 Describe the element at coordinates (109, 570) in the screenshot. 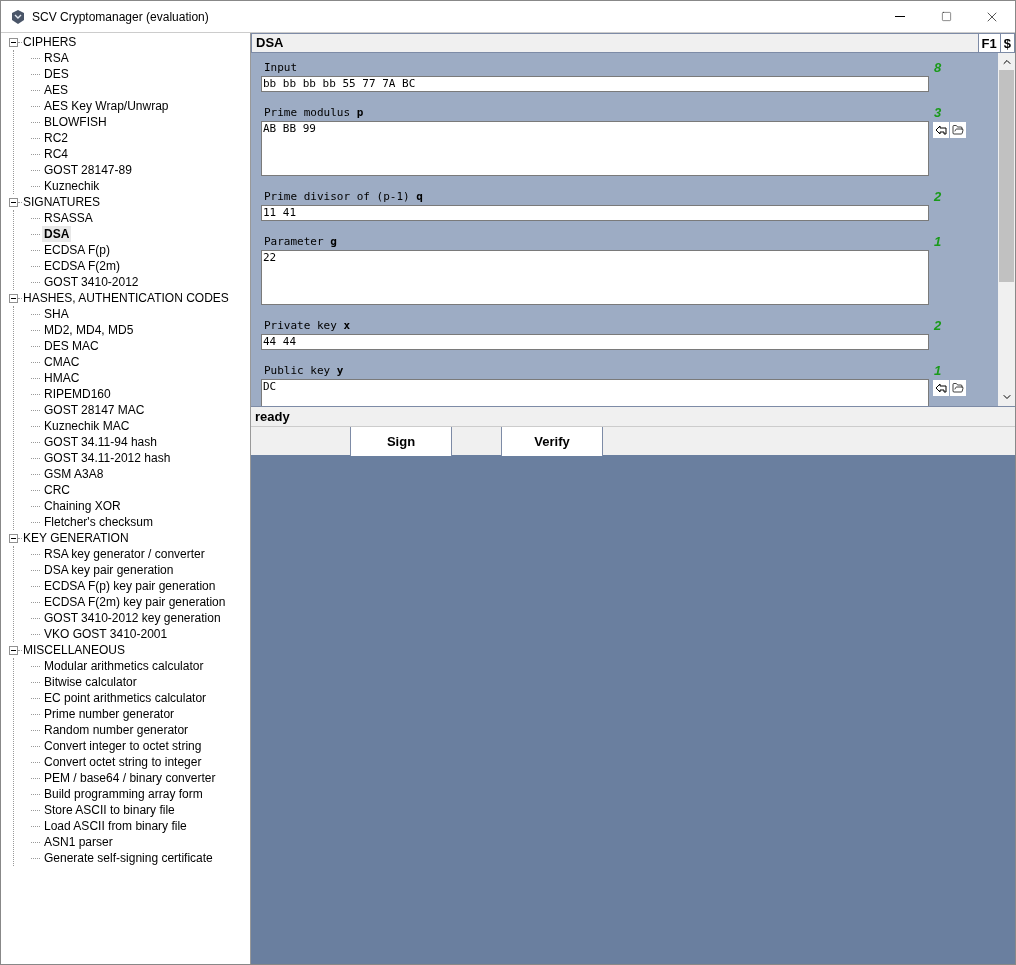

I see `tree-item: DSA key pair generation` at that location.